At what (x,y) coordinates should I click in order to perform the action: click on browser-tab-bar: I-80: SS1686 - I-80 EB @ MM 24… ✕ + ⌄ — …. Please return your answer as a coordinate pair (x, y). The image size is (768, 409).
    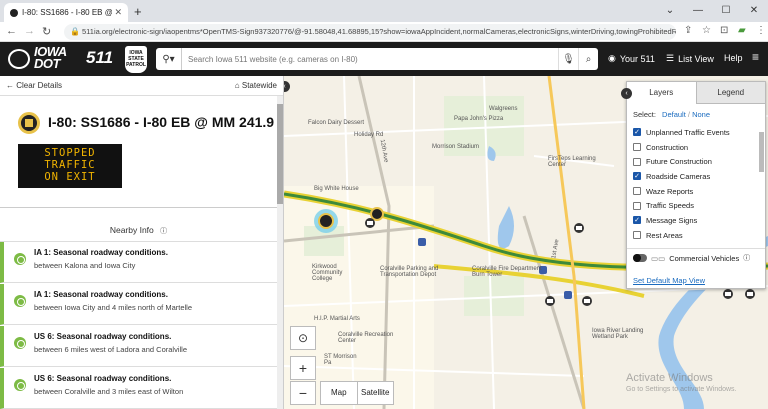
    Looking at the image, I should click on (384, 11).